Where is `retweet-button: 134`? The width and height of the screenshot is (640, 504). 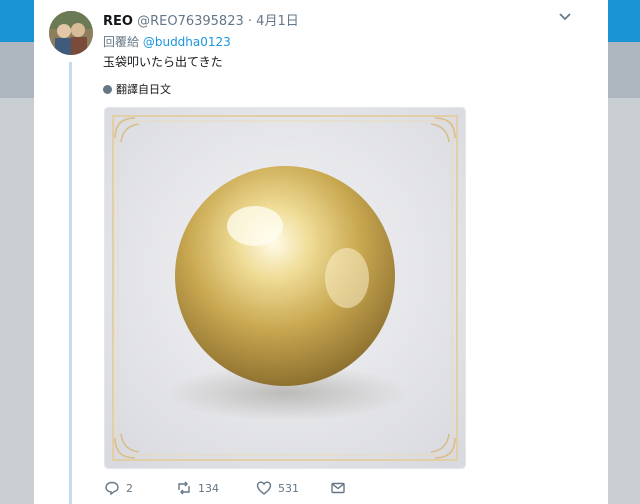 retweet-button: 134 is located at coordinates (197, 488).